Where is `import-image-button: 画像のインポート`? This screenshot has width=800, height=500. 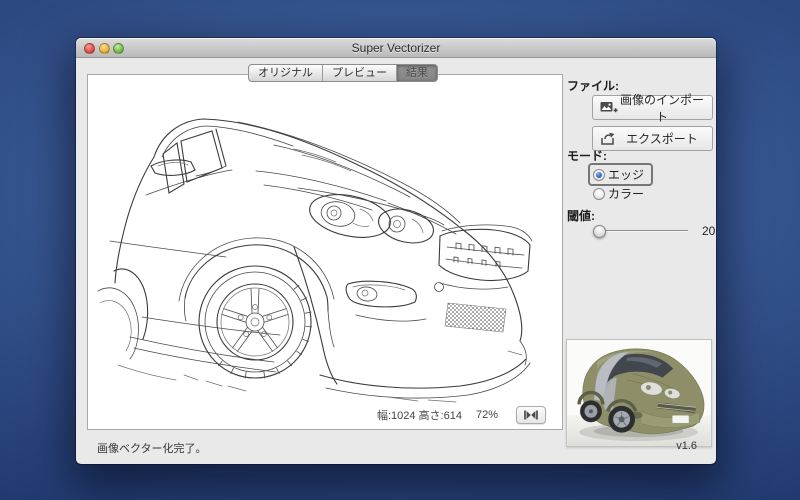 import-image-button: 画像のインポート is located at coordinates (652, 108).